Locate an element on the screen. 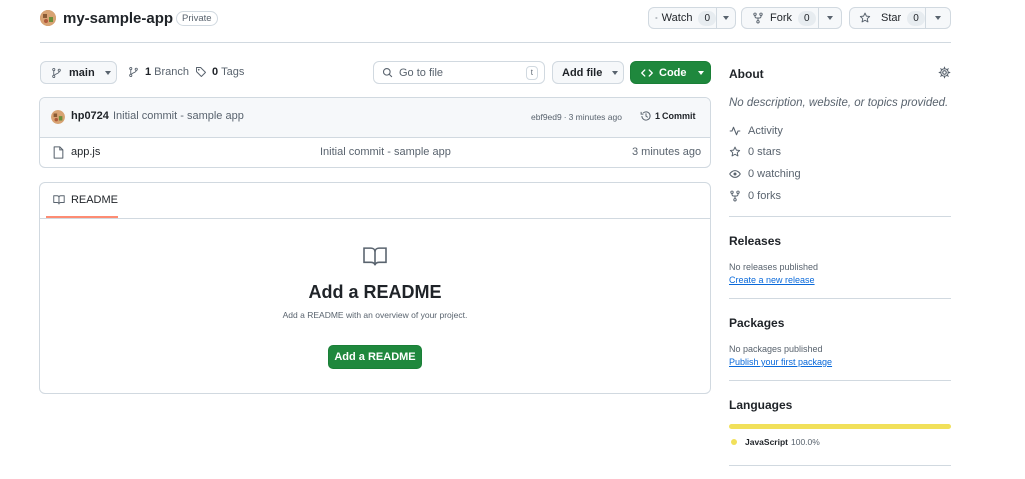 The width and height of the screenshot is (1025, 479). readme-tab: README is located at coordinates (82, 200).